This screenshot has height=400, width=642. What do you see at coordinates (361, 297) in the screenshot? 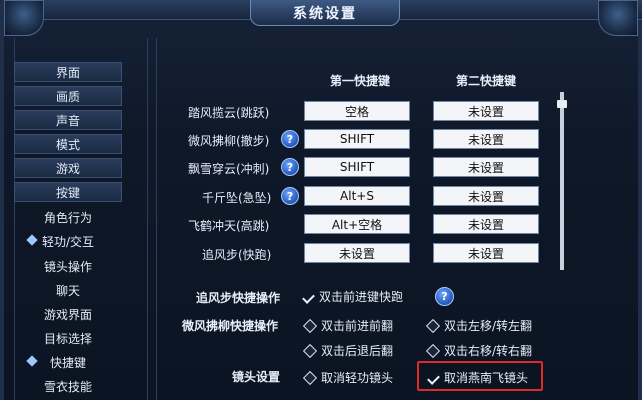
I see `option-label: 双击前进键快跑` at bounding box center [361, 297].